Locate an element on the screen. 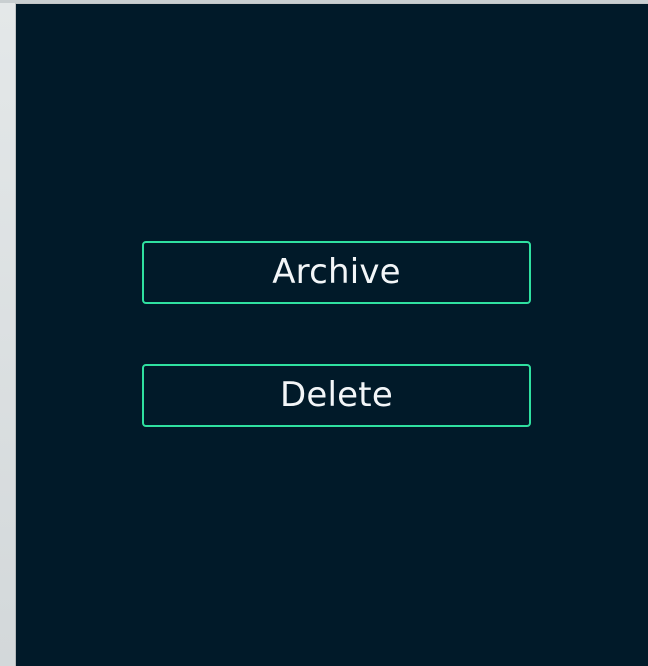  delete-button: Delete is located at coordinates (336, 395).